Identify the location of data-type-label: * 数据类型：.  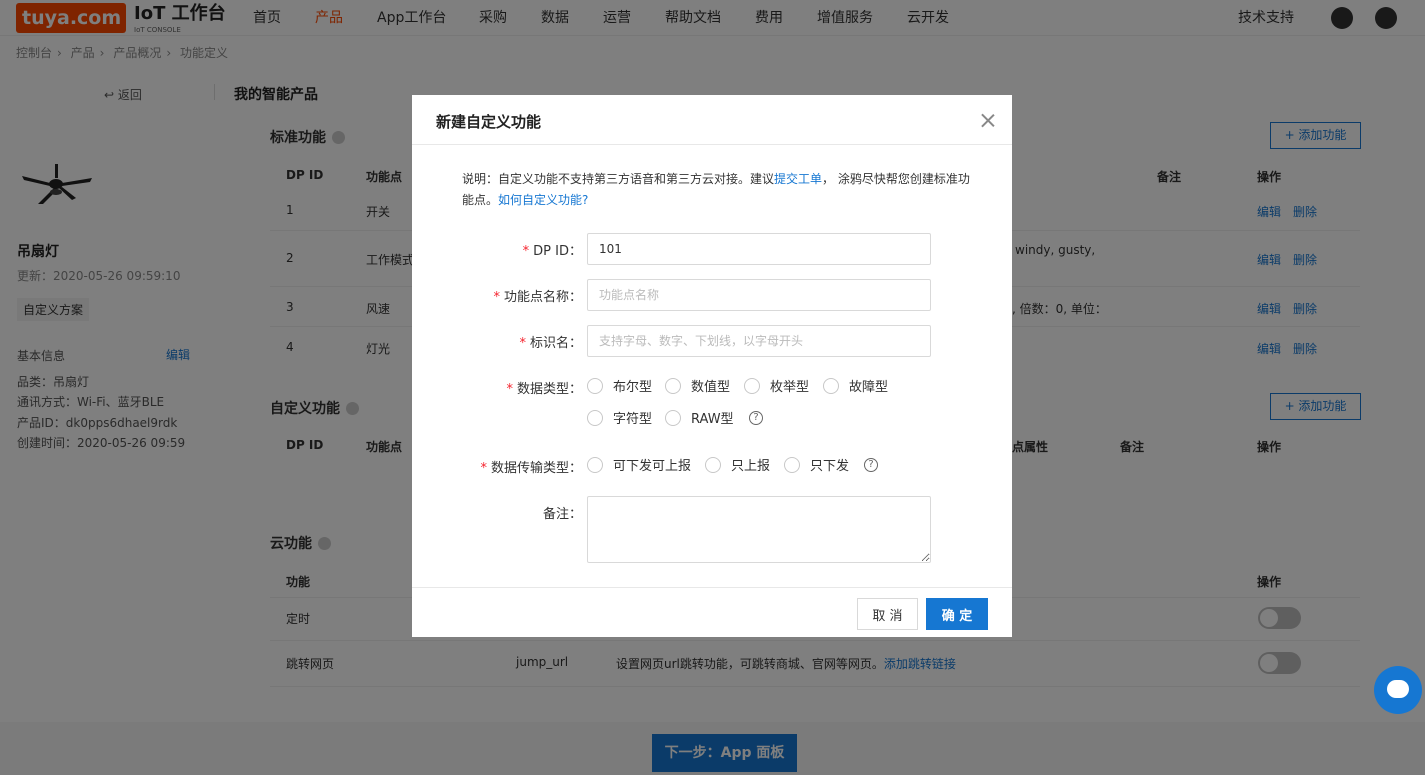
(497, 387).